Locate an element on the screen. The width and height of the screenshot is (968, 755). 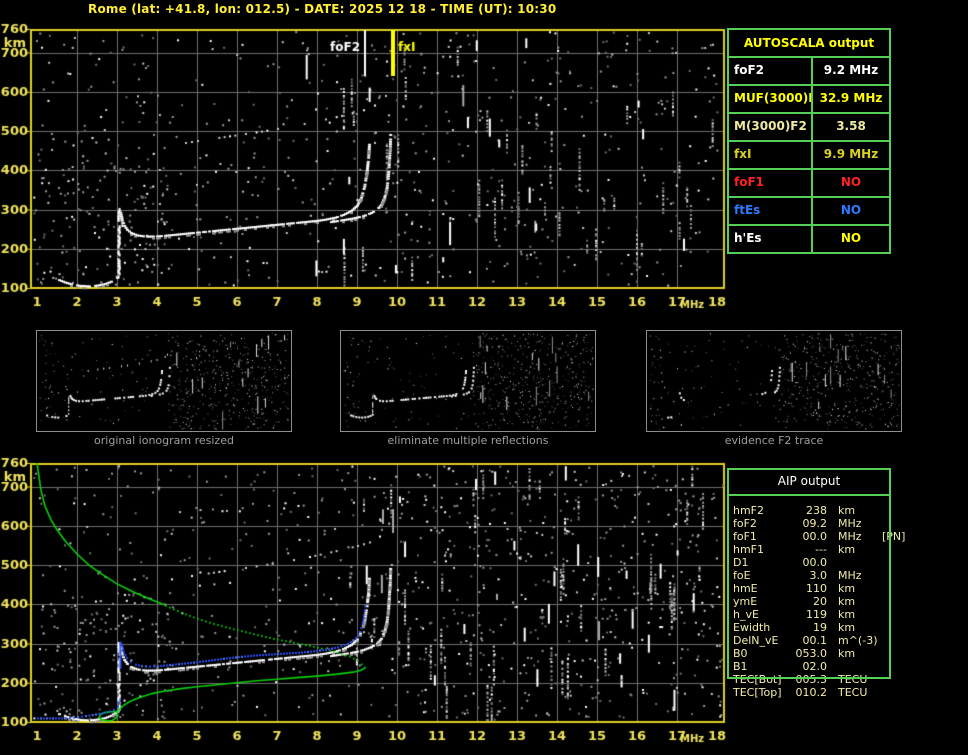
aip-l: h_vE is located at coordinates (746, 614).